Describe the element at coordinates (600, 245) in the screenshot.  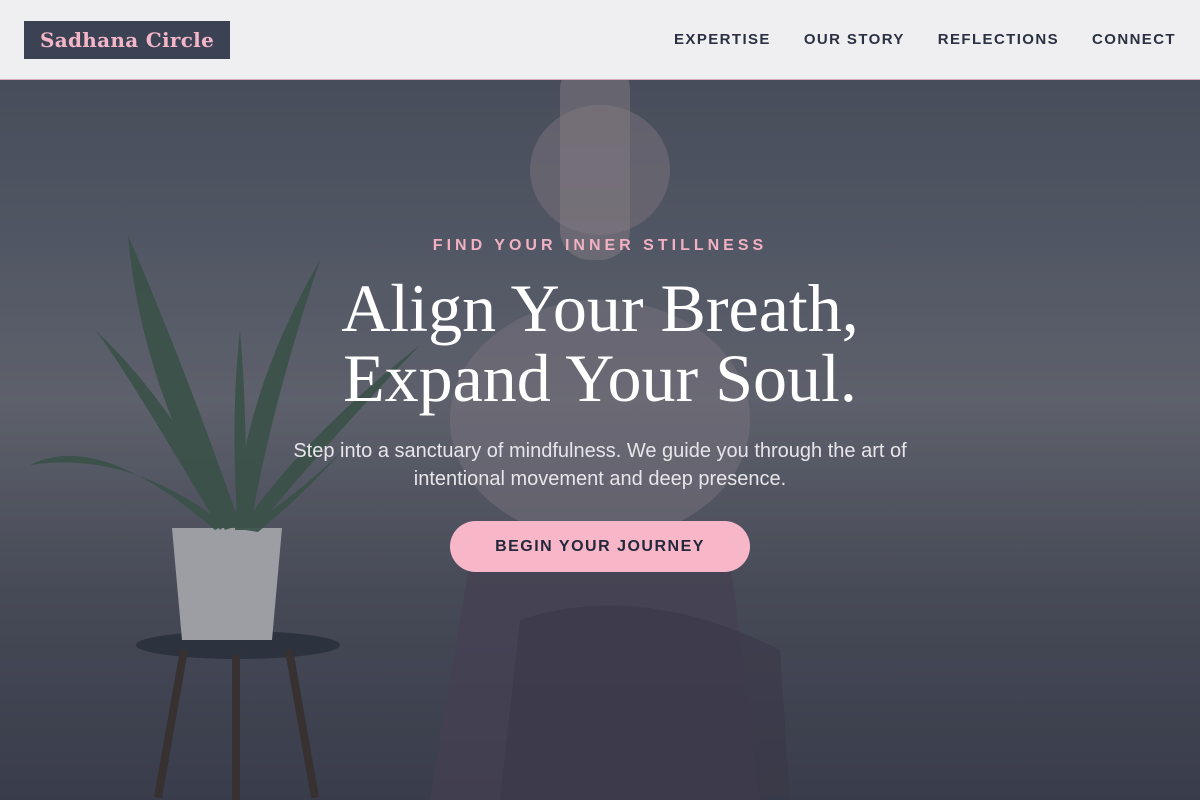
I see `hero-eyebrow: FIND YOUR INNER STILLNESS` at that location.